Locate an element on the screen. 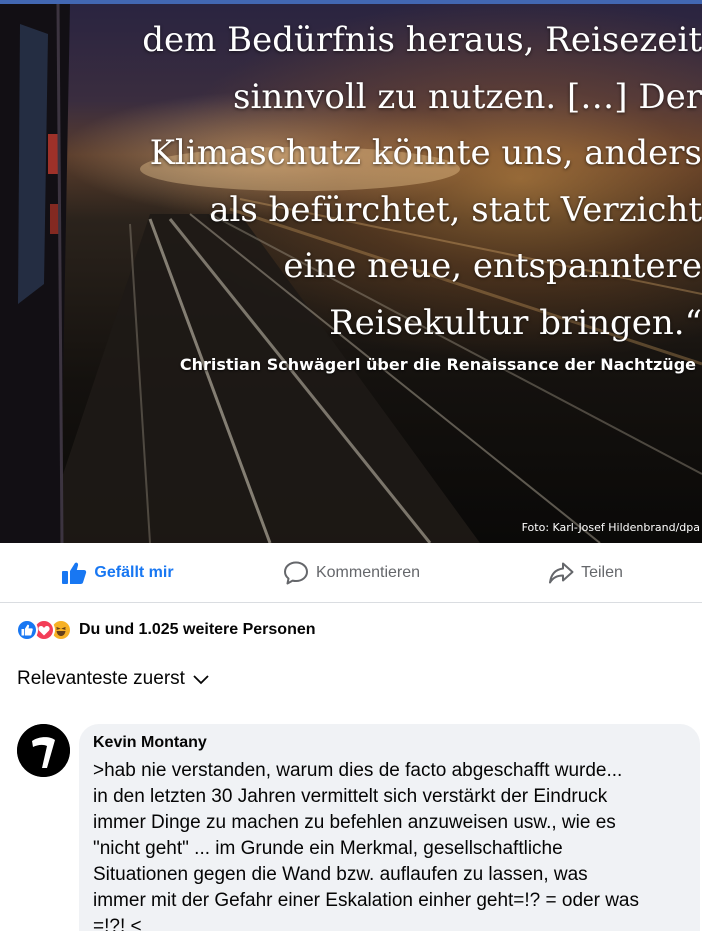  comment-sort-dropdown: Relevanteste zuerst is located at coordinates (114, 679).